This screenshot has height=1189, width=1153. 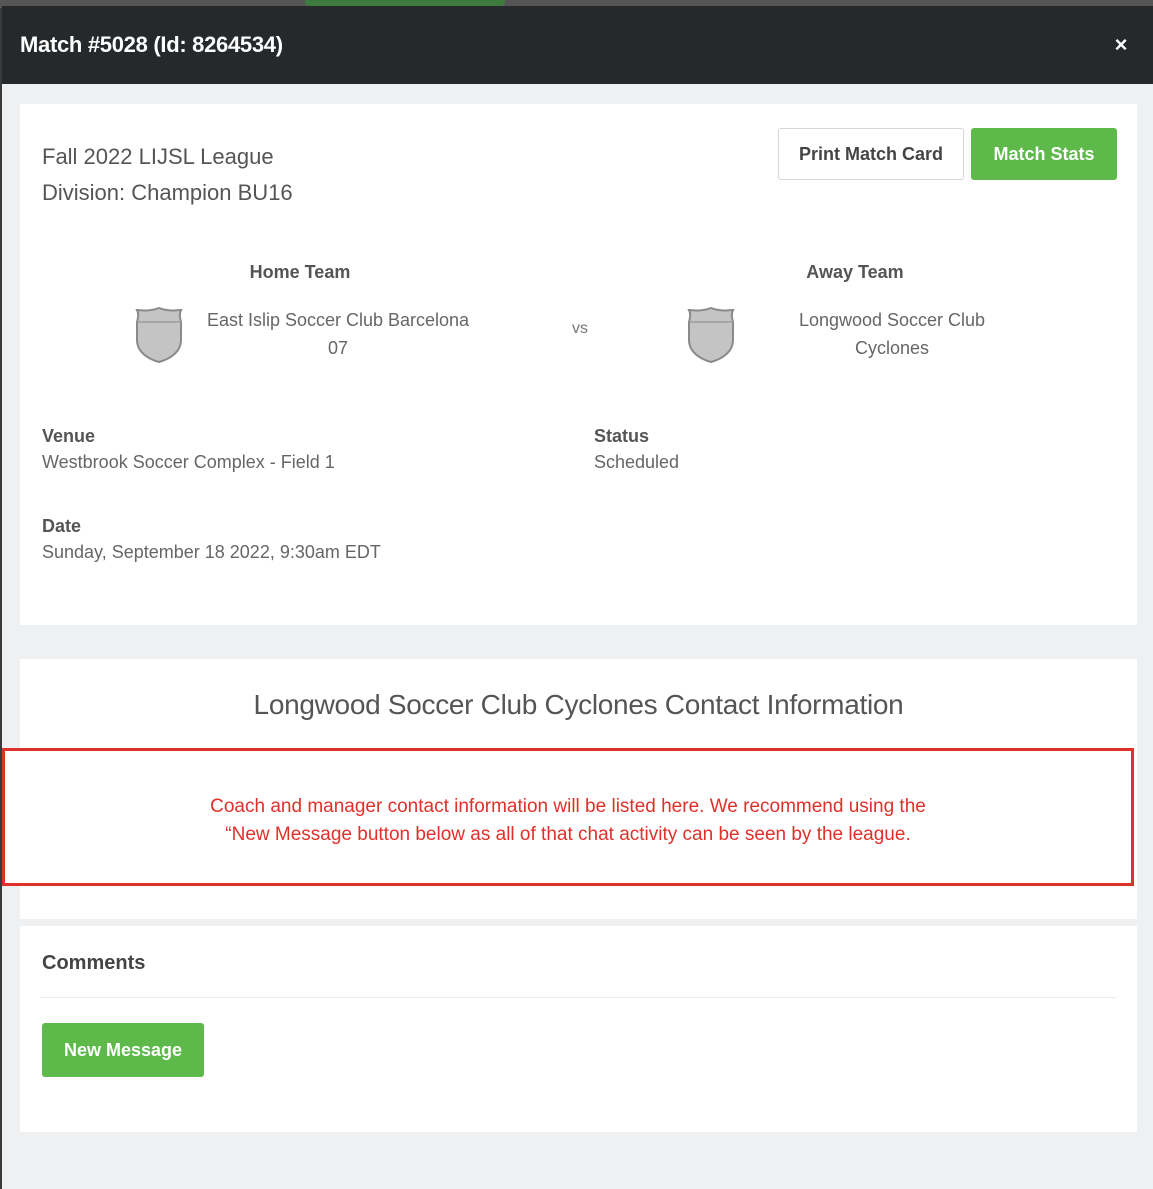 What do you see at coordinates (69, 436) in the screenshot?
I see `venue-label: Venue` at bounding box center [69, 436].